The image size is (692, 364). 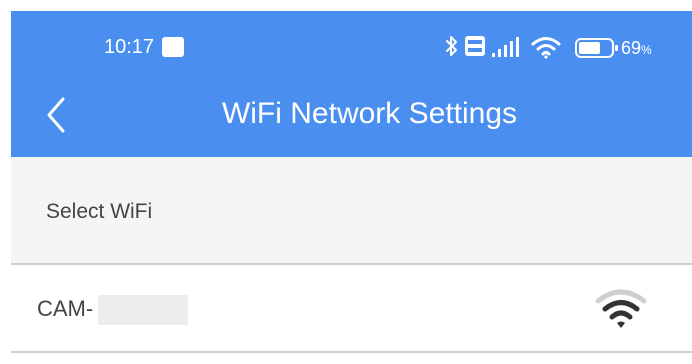 What do you see at coordinates (143, 310) in the screenshot?
I see `ssid-redaction` at bounding box center [143, 310].